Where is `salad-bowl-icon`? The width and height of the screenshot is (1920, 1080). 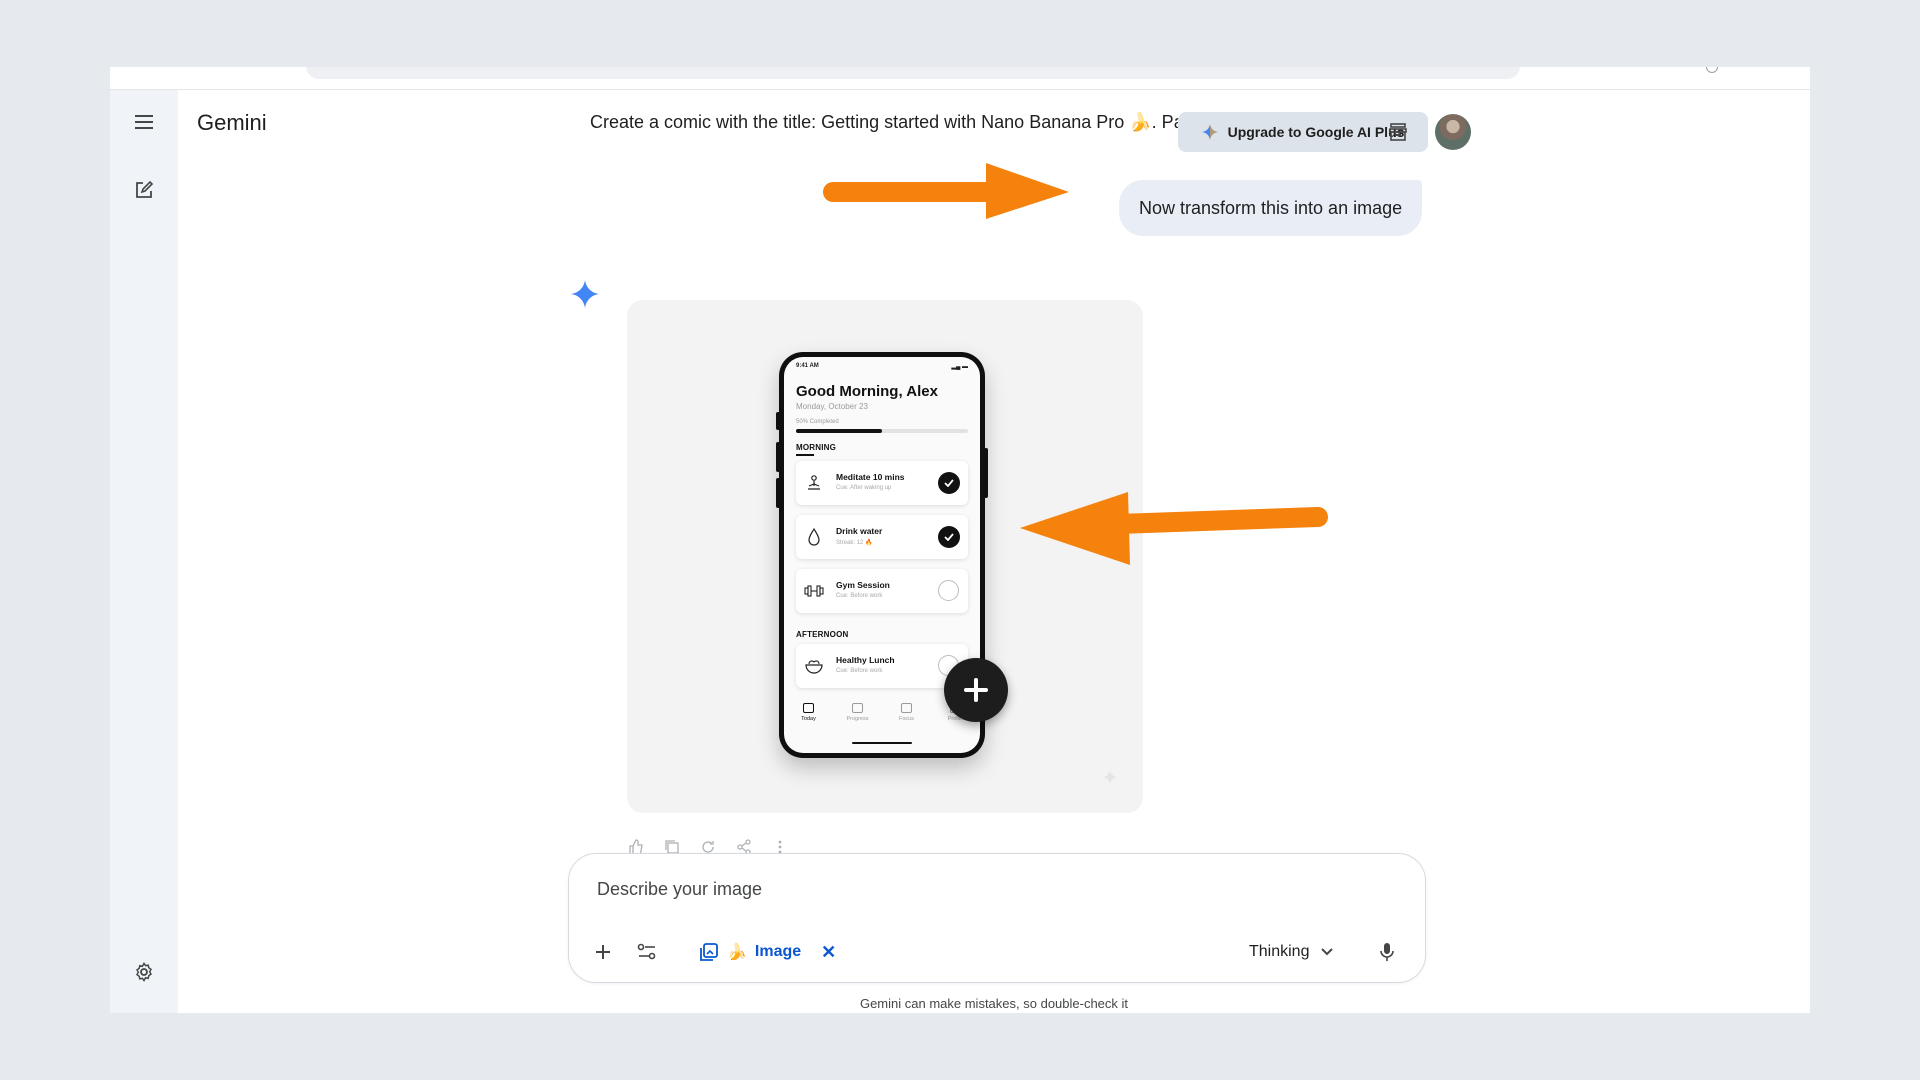
salad-bowl-icon is located at coordinates (814, 666).